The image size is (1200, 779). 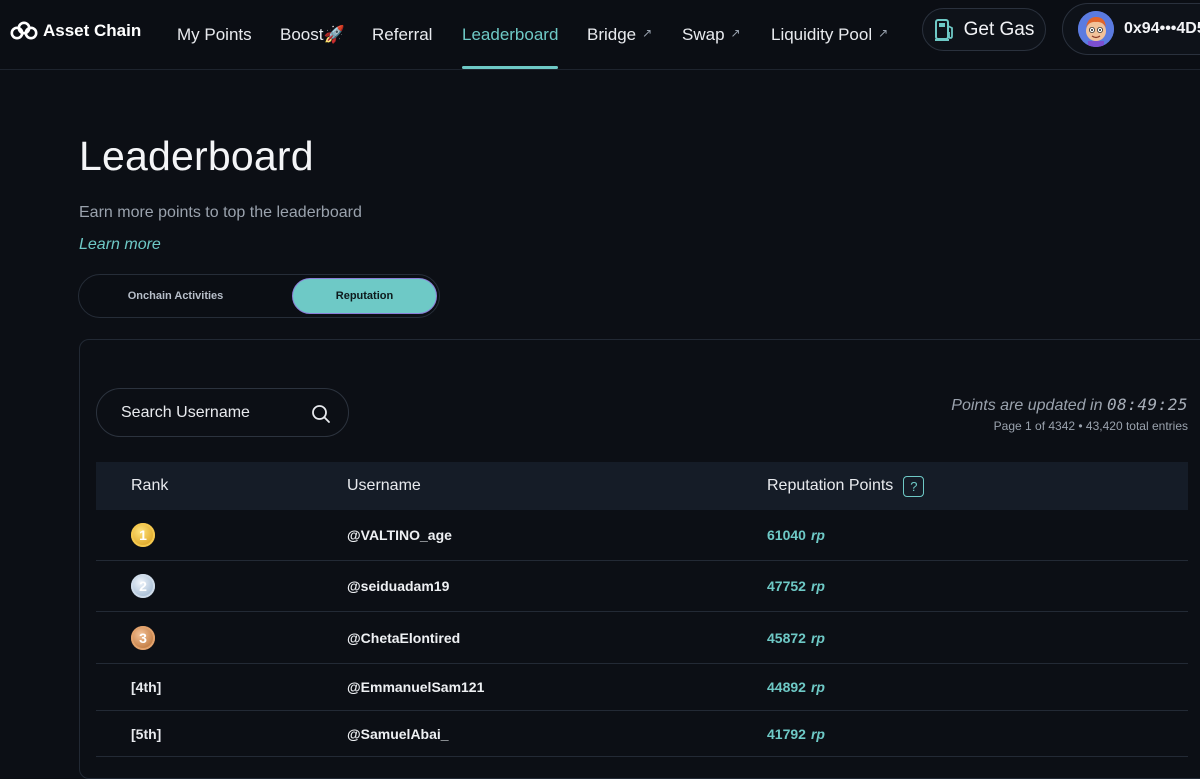 I want to click on search-icon, so click(x=321, y=414).